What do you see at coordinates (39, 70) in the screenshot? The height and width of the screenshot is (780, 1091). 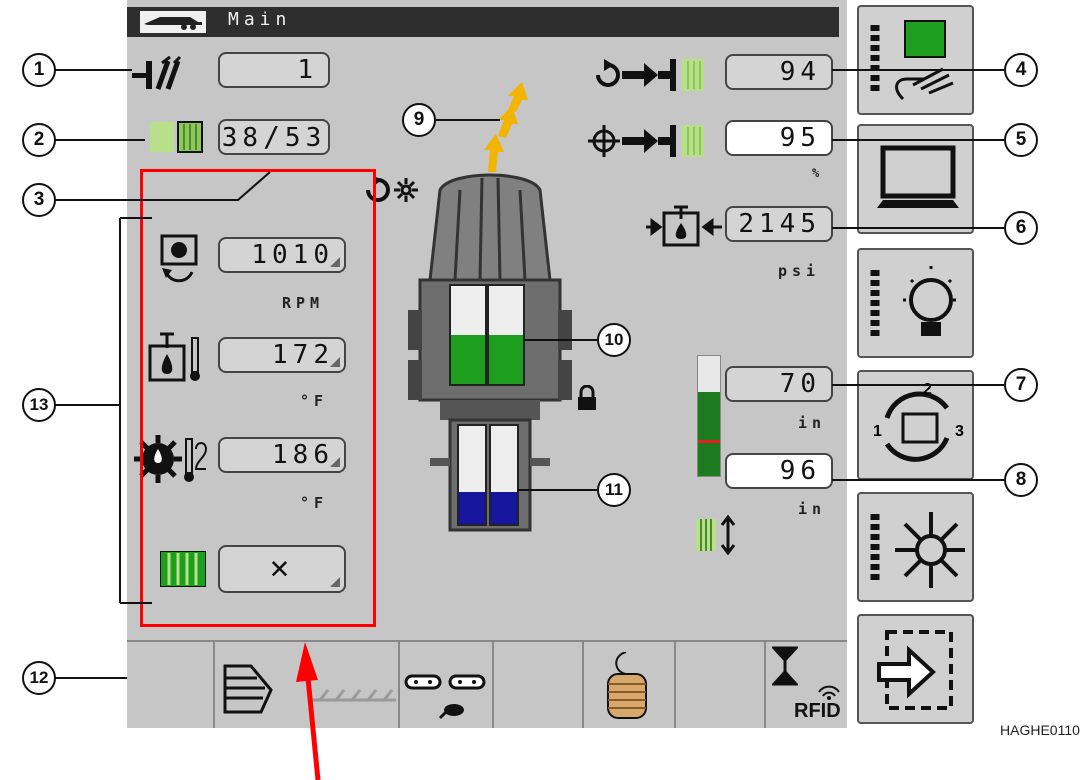 I see `callout-1: 1` at bounding box center [39, 70].